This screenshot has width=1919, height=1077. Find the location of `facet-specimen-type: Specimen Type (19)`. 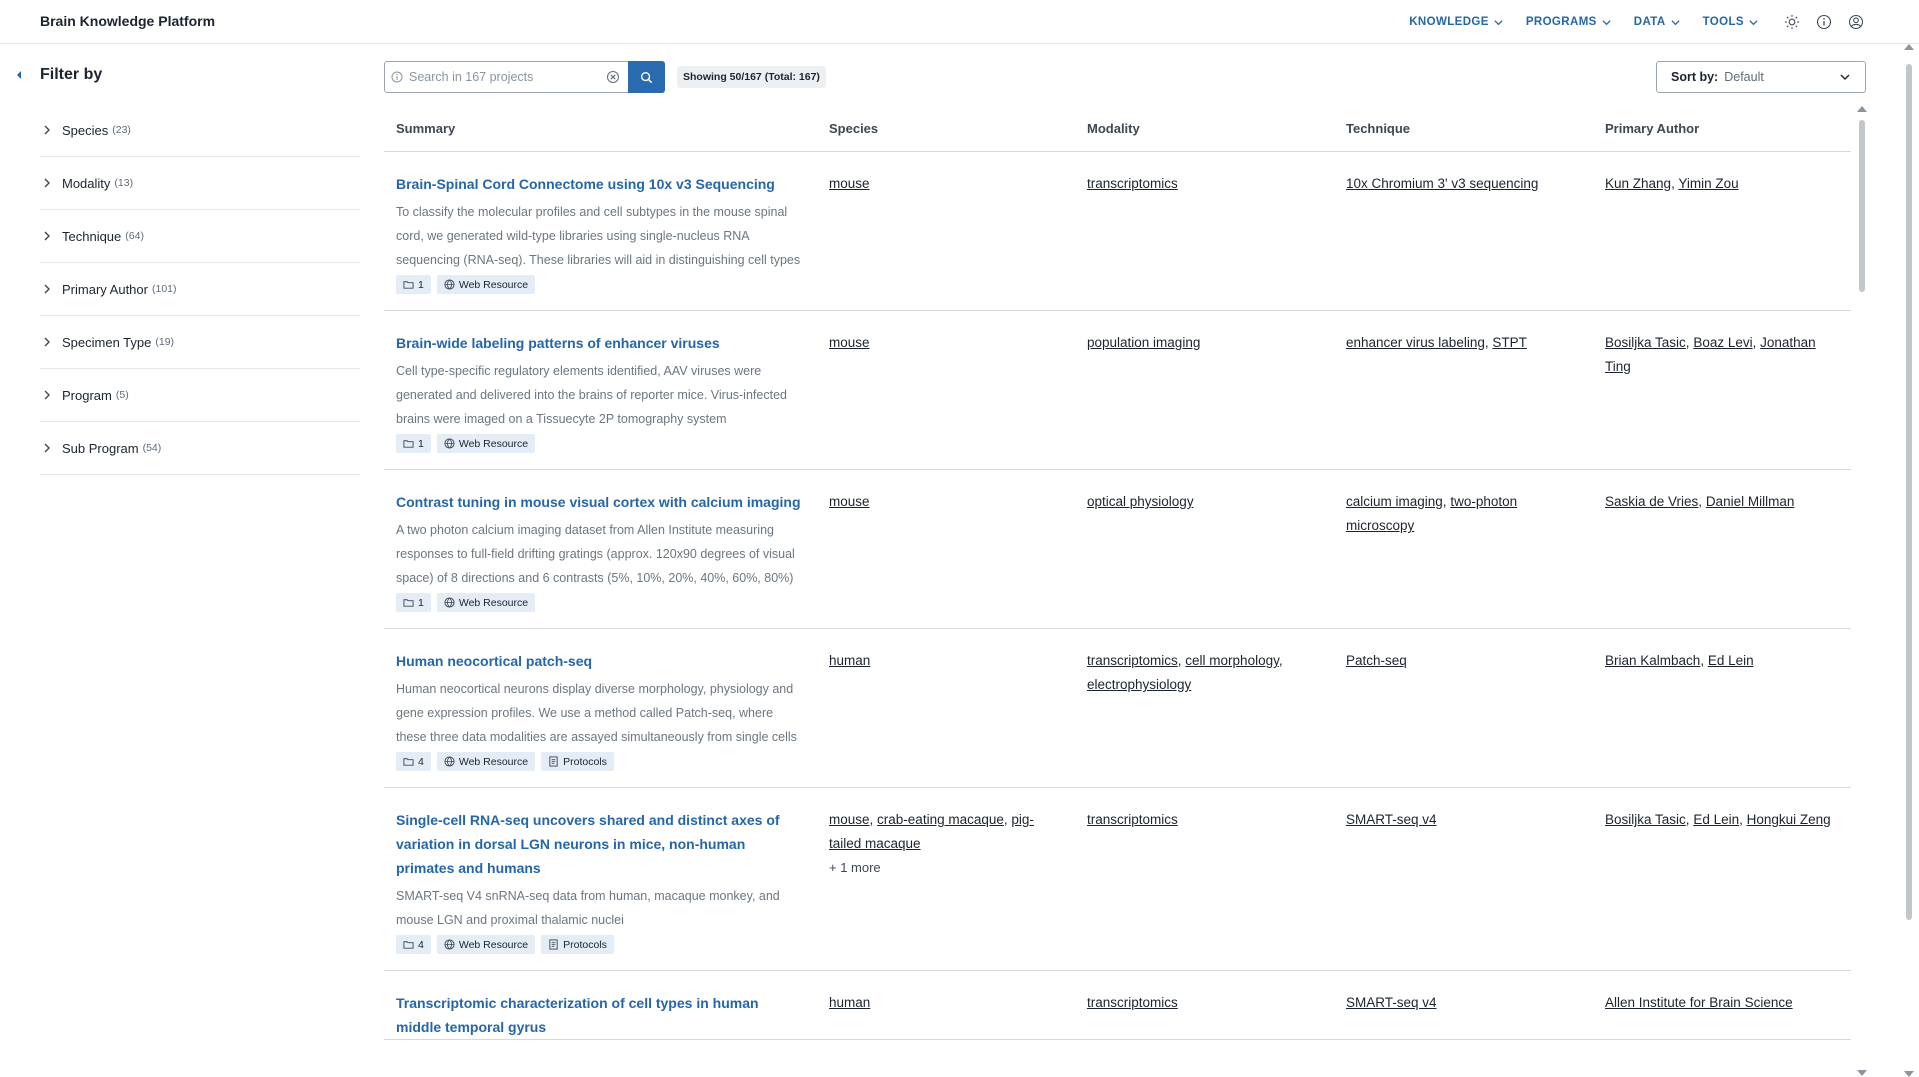

facet-specimen-type: Specimen Type (19) is located at coordinates (200, 342).